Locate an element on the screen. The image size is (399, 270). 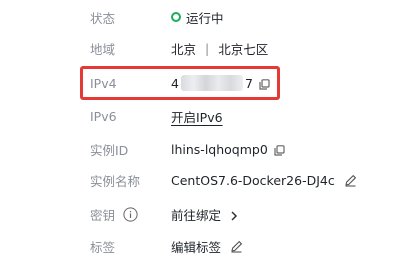
region-row: 地域 北京 | 北京七区 is located at coordinates (199, 48).